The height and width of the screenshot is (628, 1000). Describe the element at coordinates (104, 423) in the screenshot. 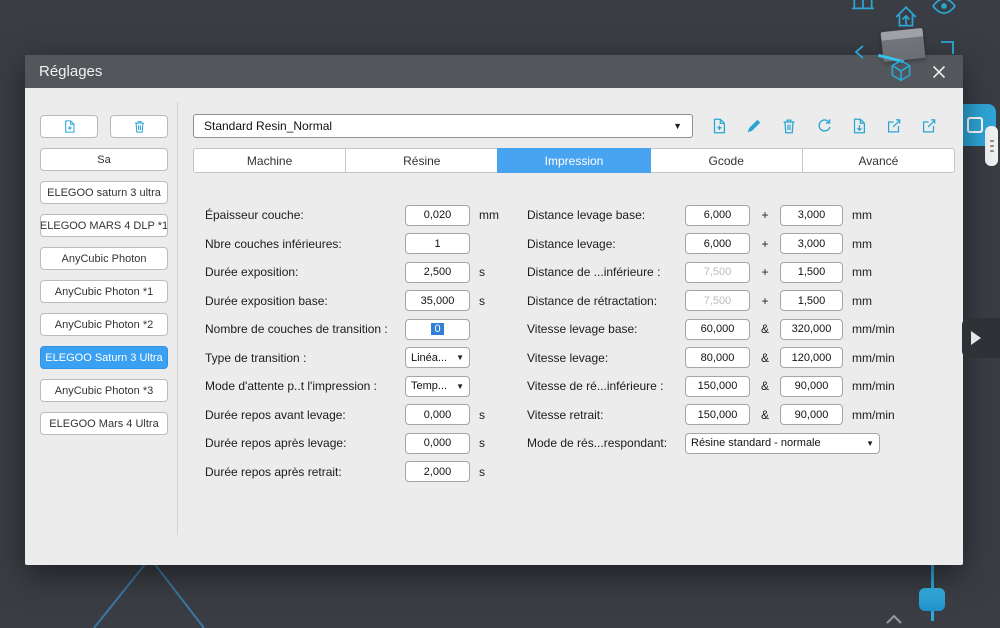

I see `printer-profile-elegoo-mars-4-ultra: ELEGOO Mars 4 Ultra` at that location.